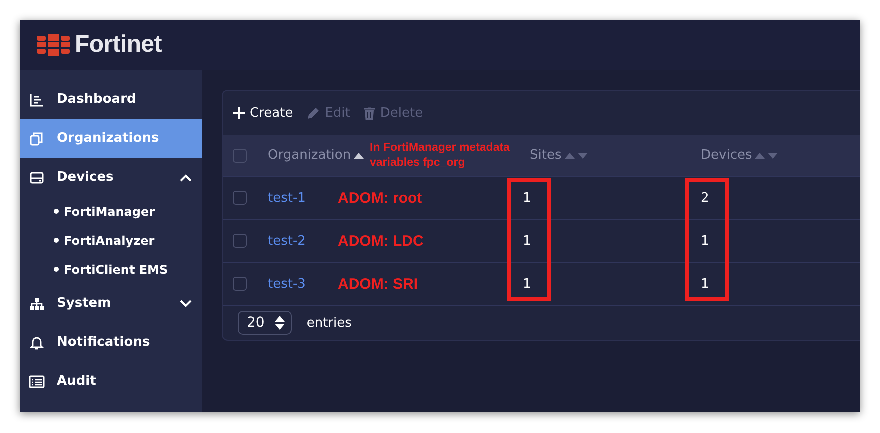 The height and width of the screenshot is (433, 880). Describe the element at coordinates (329, 323) in the screenshot. I see `entries-label: entries` at that location.